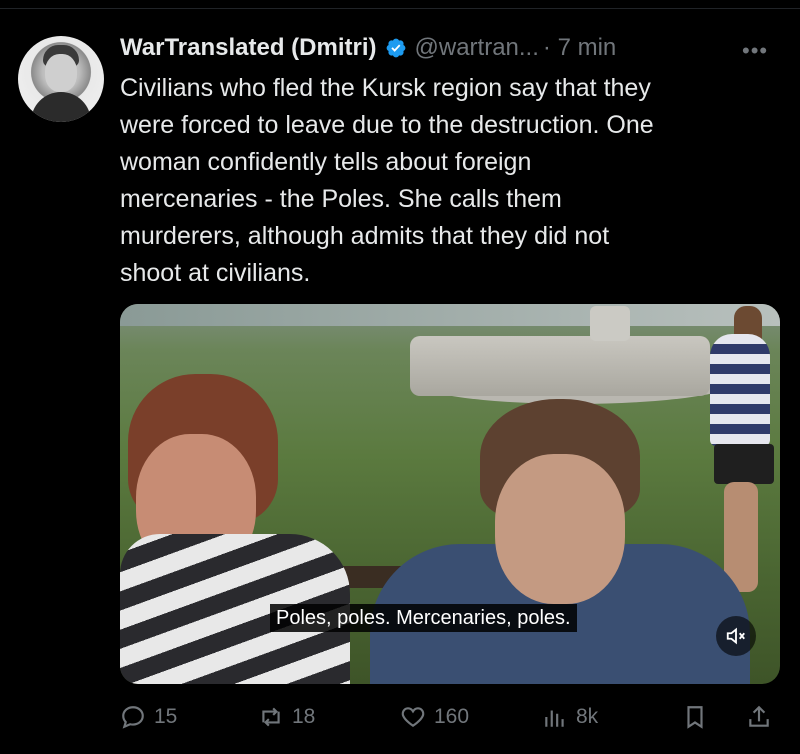 The image size is (800, 754). Describe the element at coordinates (423, 618) in the screenshot. I see `video-subtitle: Poles, poles. Mercenaries, poles.` at that location.